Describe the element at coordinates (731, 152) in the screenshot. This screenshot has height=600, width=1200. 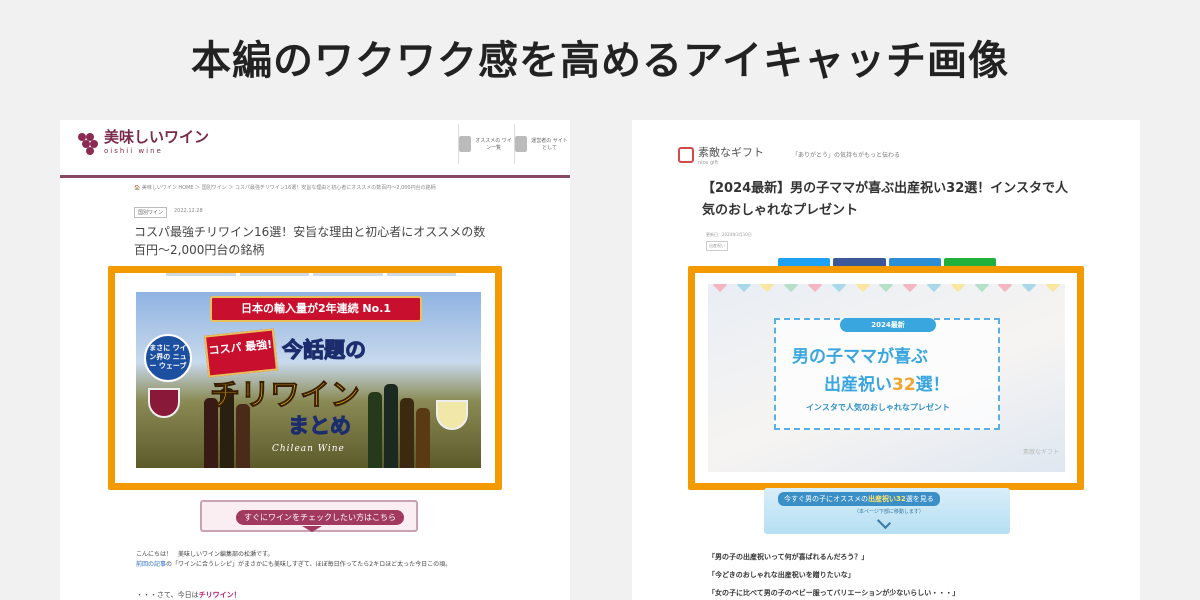
I see `gift-logo-text: 素敵なギフト` at that location.